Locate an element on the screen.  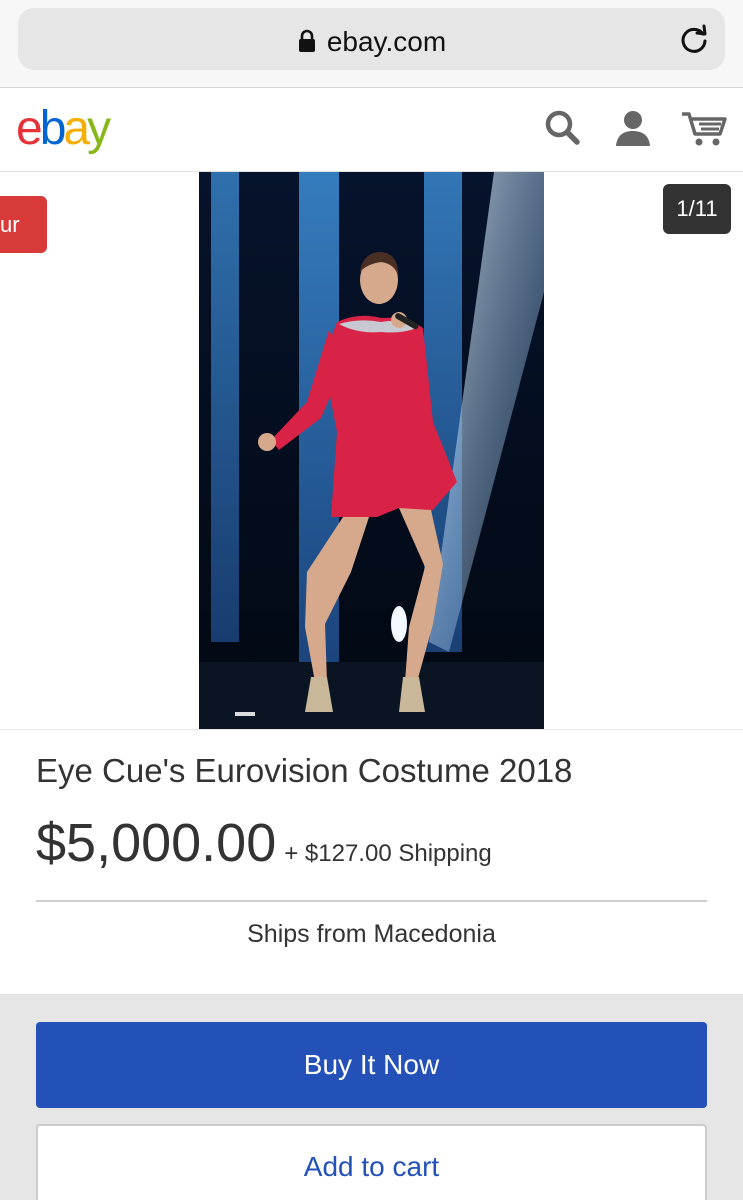
url-text: ebay.com is located at coordinates (386, 41).